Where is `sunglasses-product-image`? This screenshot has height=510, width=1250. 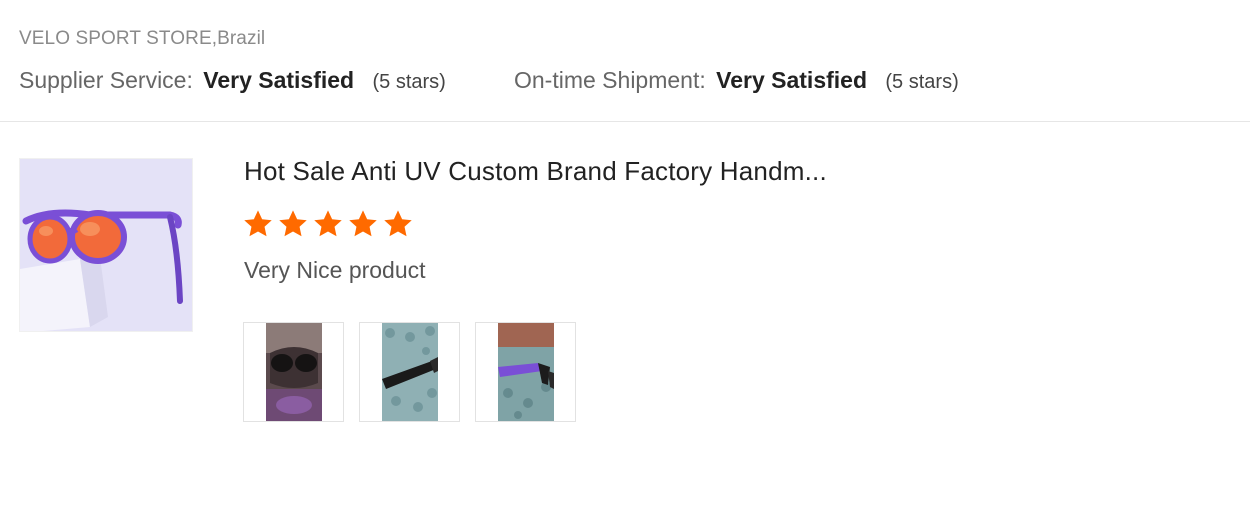
sunglasses-product-image is located at coordinates (106, 245).